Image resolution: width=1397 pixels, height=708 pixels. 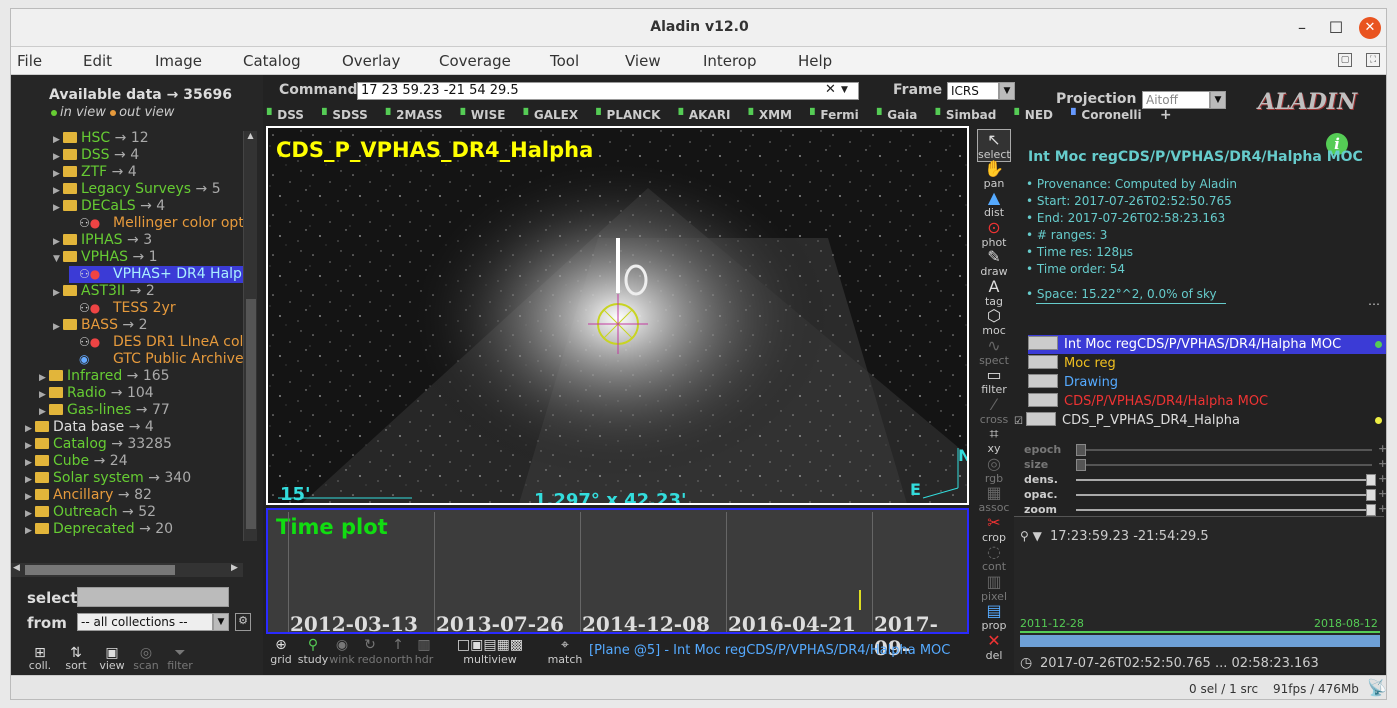 What do you see at coordinates (970, 115) in the screenshot?
I see `survey-simbad: ▘Simbad` at bounding box center [970, 115].